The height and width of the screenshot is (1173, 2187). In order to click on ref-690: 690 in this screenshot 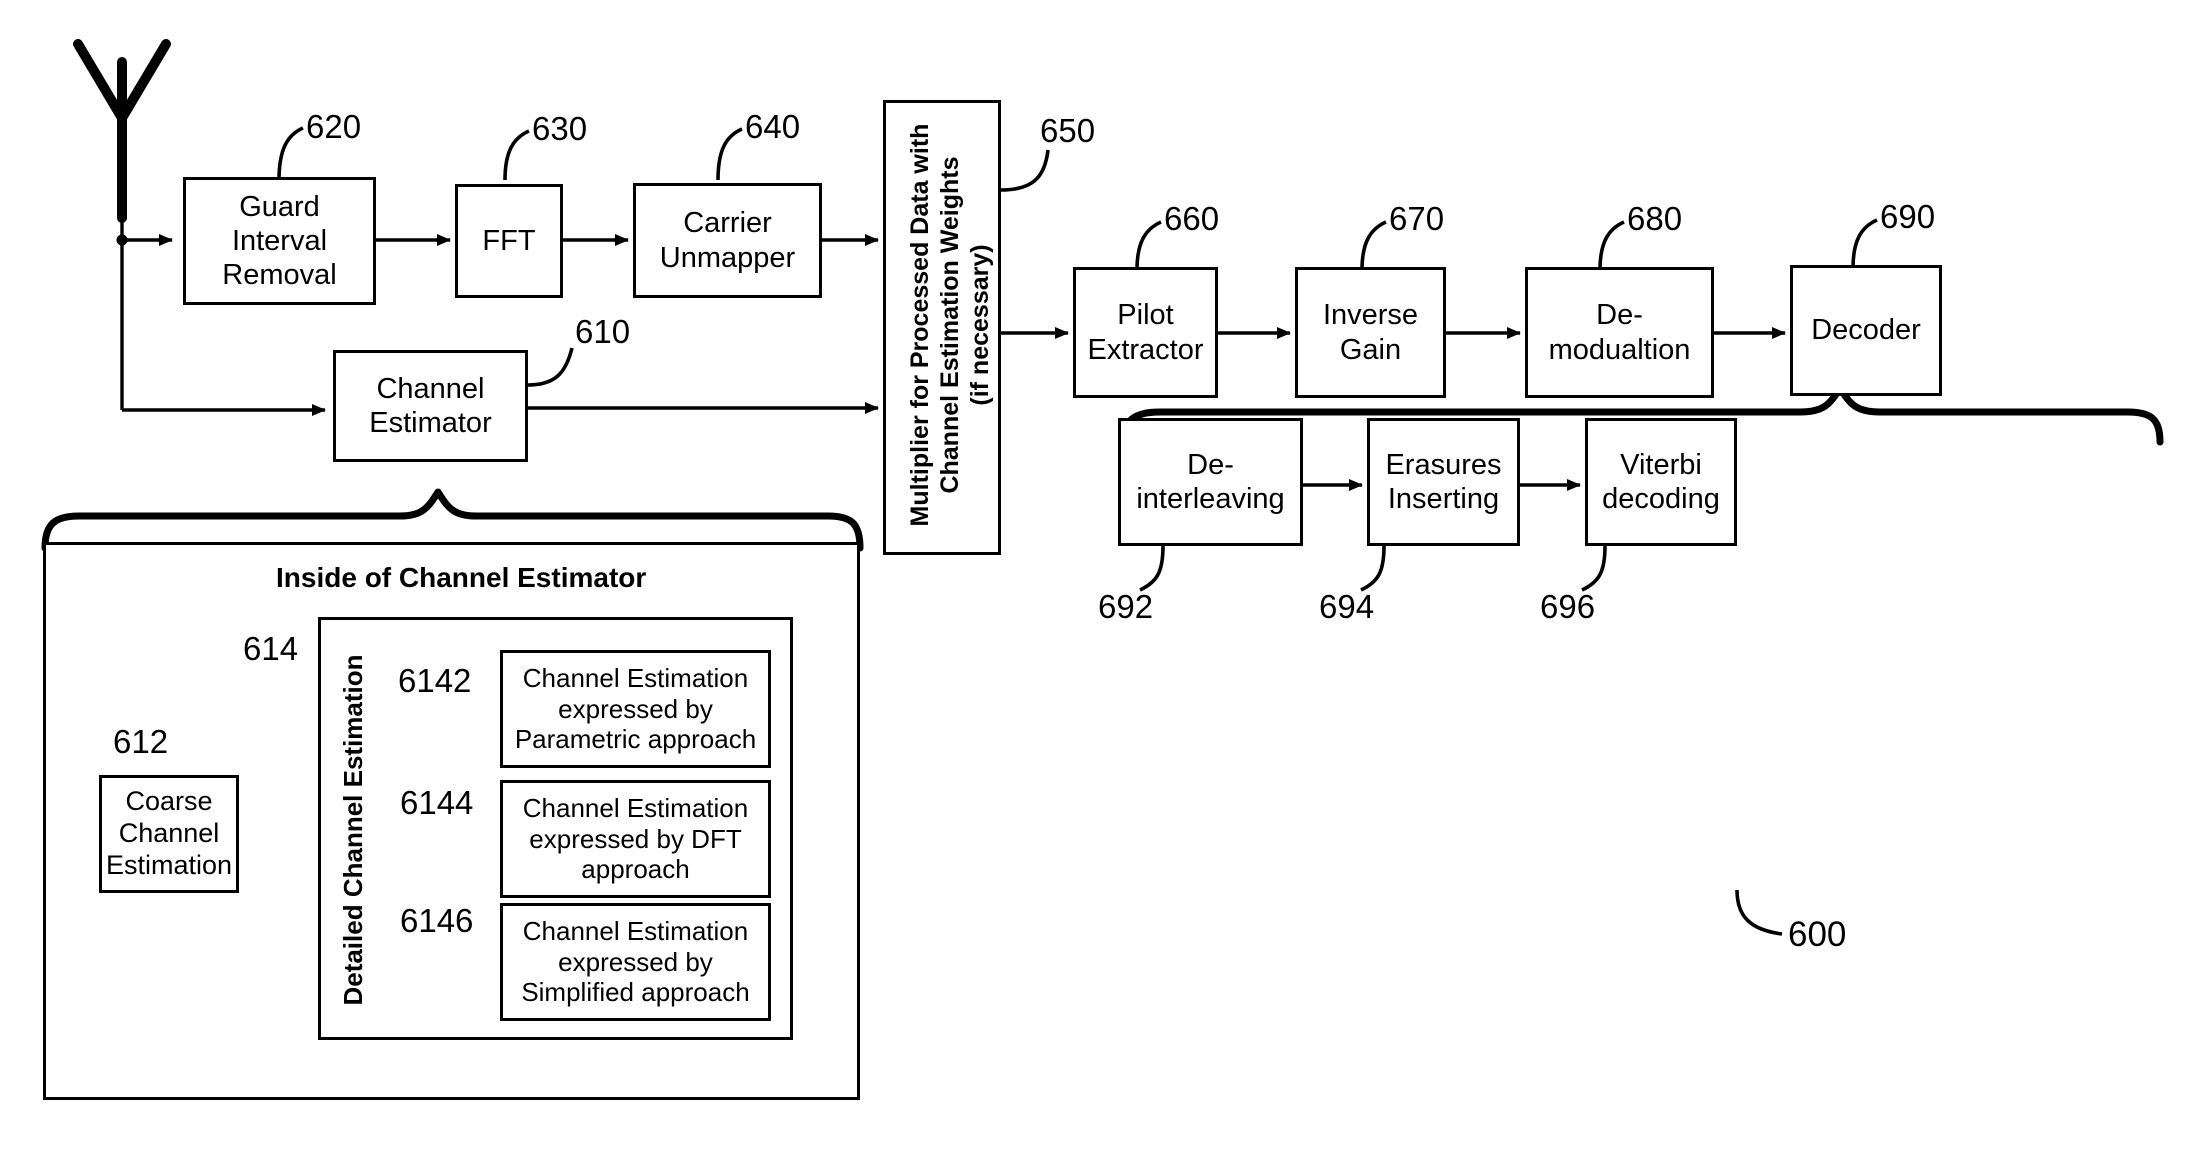, I will do `click(1908, 216)`.